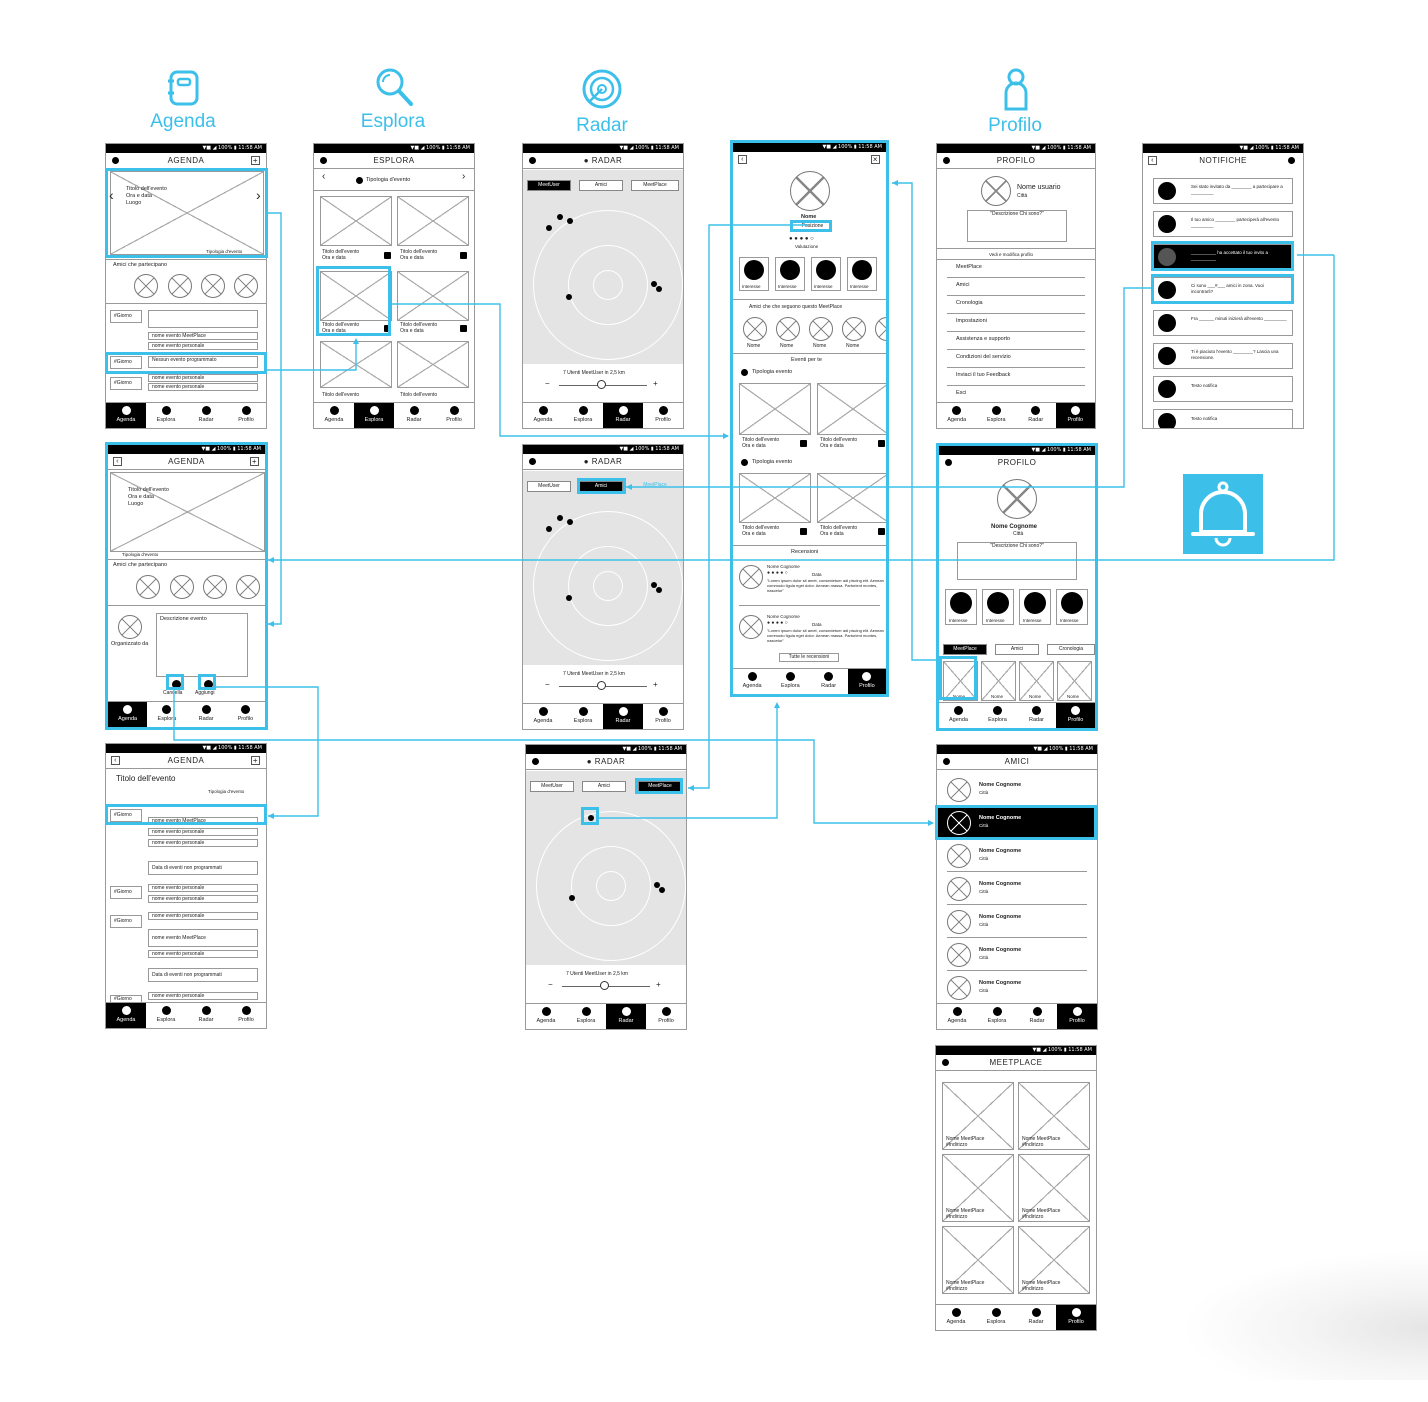 The image size is (1428, 1402). I want to click on chevron-left-icon: ‹, so click(323, 177).